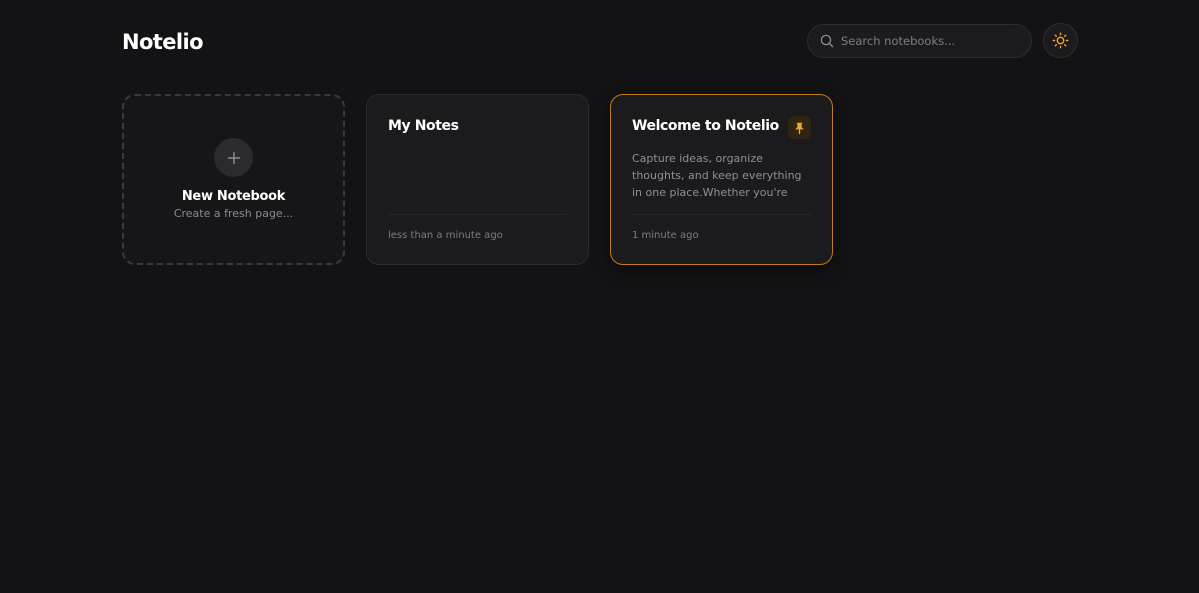 The height and width of the screenshot is (593, 1199). I want to click on search-input, so click(926, 41).